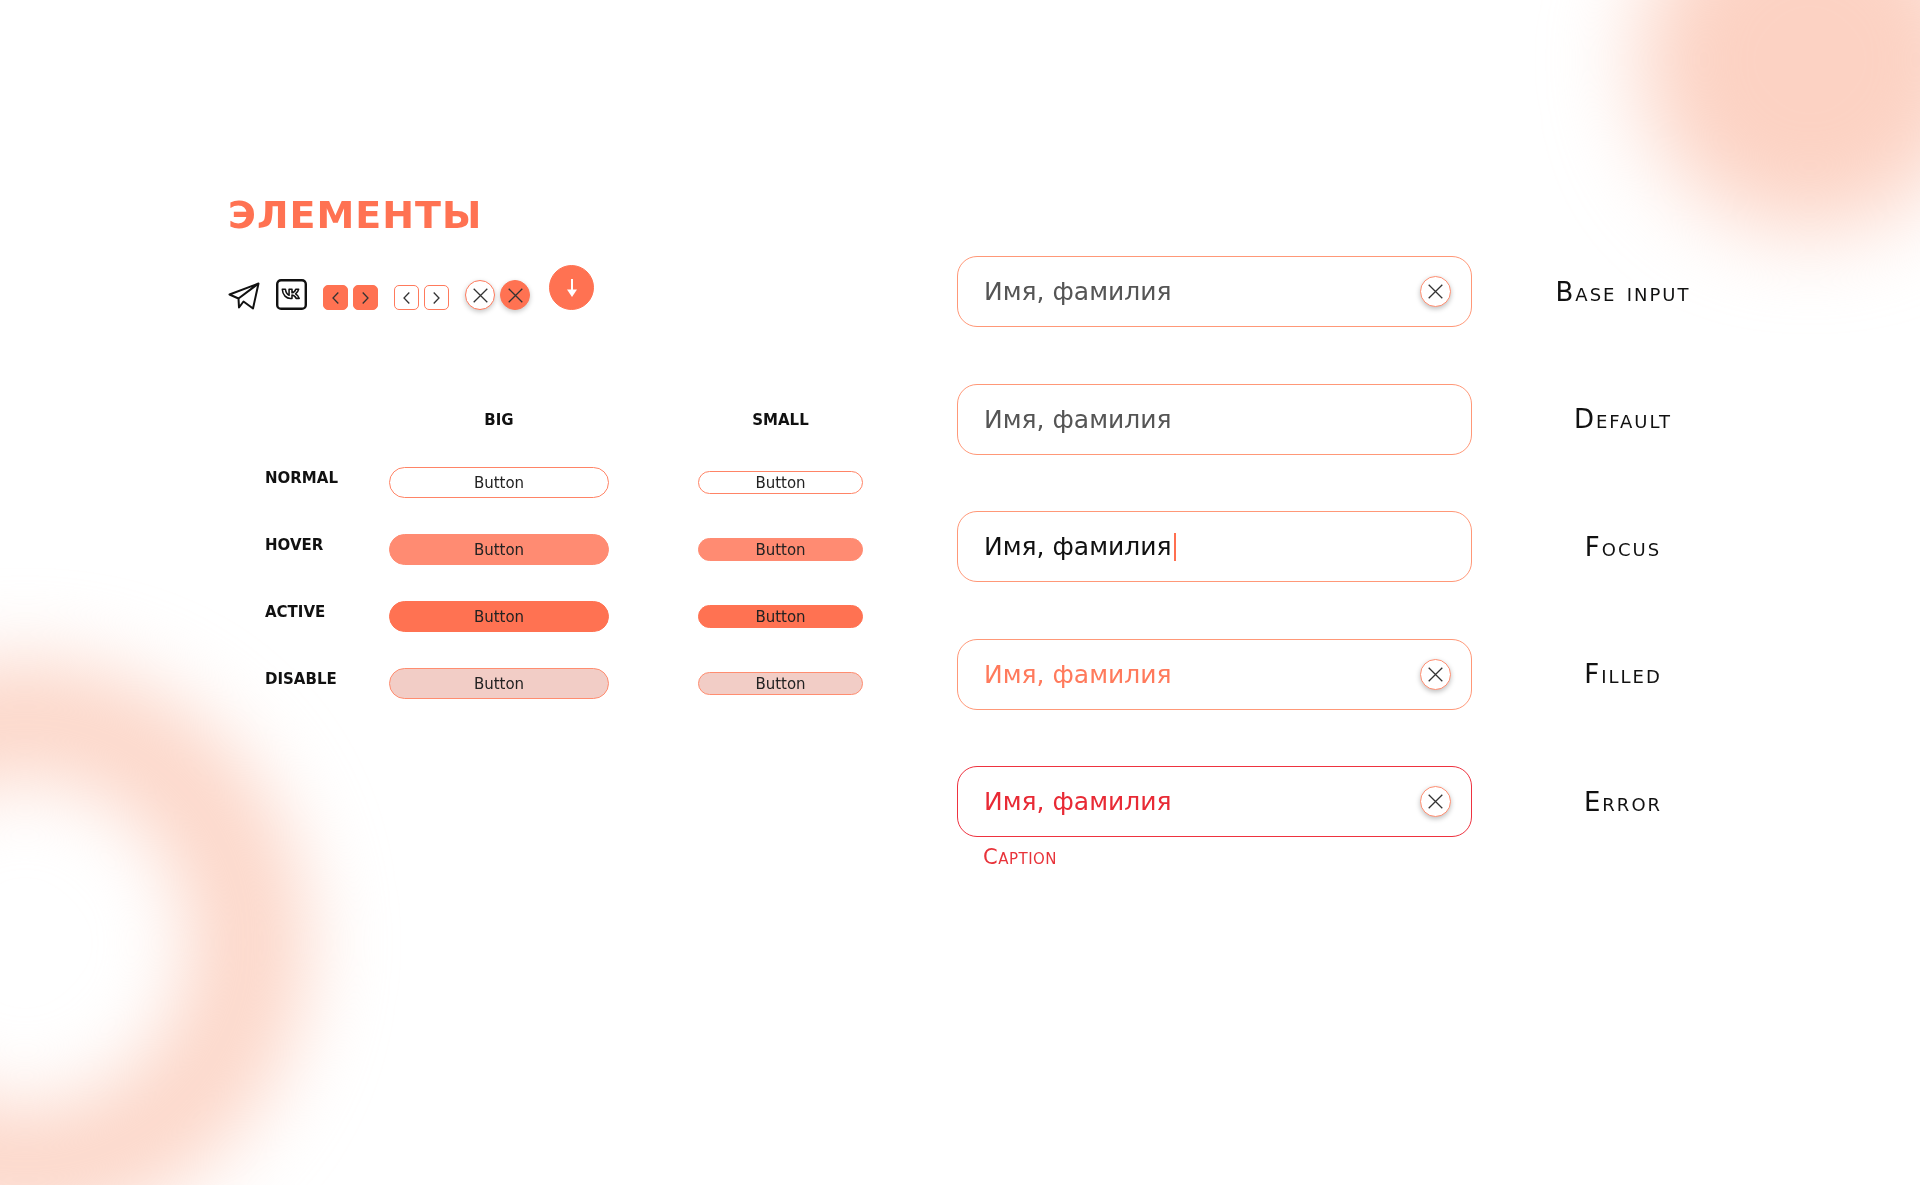 This screenshot has height=1185, width=1920. I want to click on state-label: Filled, so click(1623, 674).